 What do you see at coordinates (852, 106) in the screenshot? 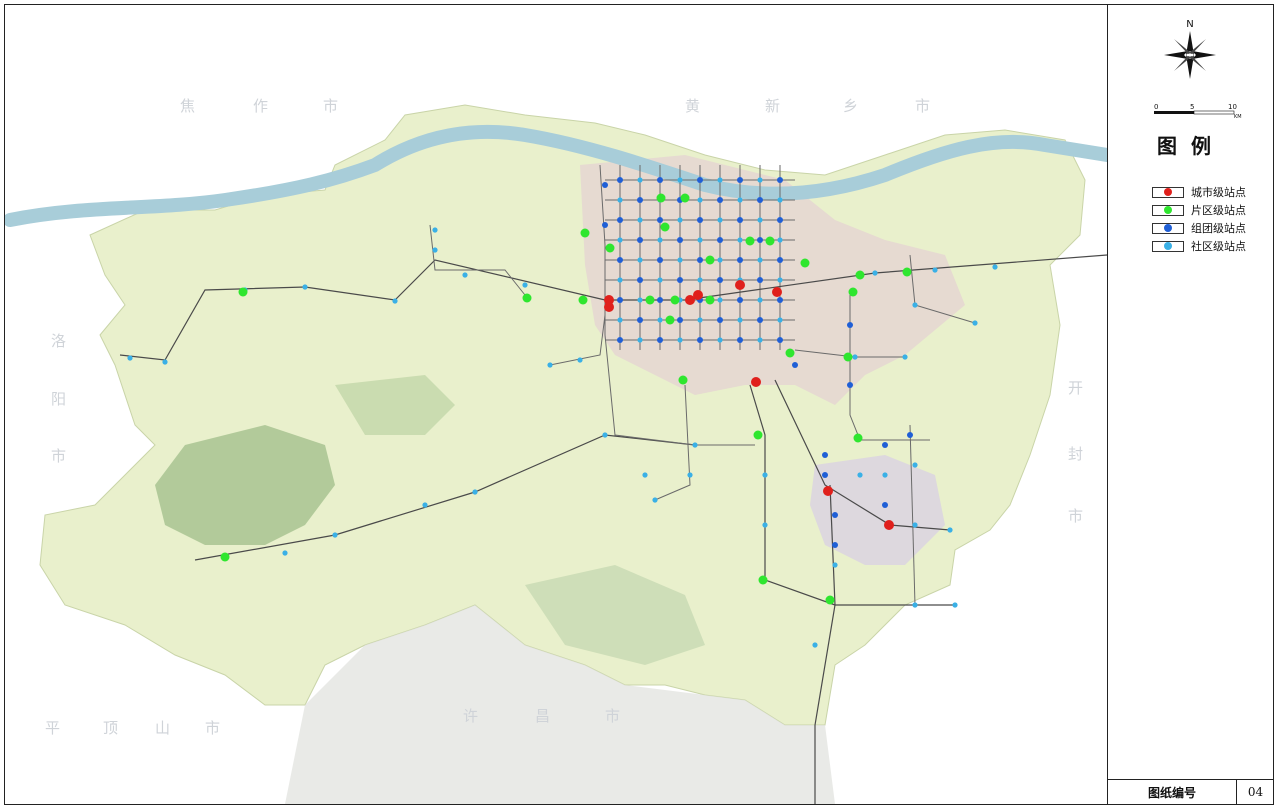
I see `region-label: 乡` at bounding box center [852, 106].